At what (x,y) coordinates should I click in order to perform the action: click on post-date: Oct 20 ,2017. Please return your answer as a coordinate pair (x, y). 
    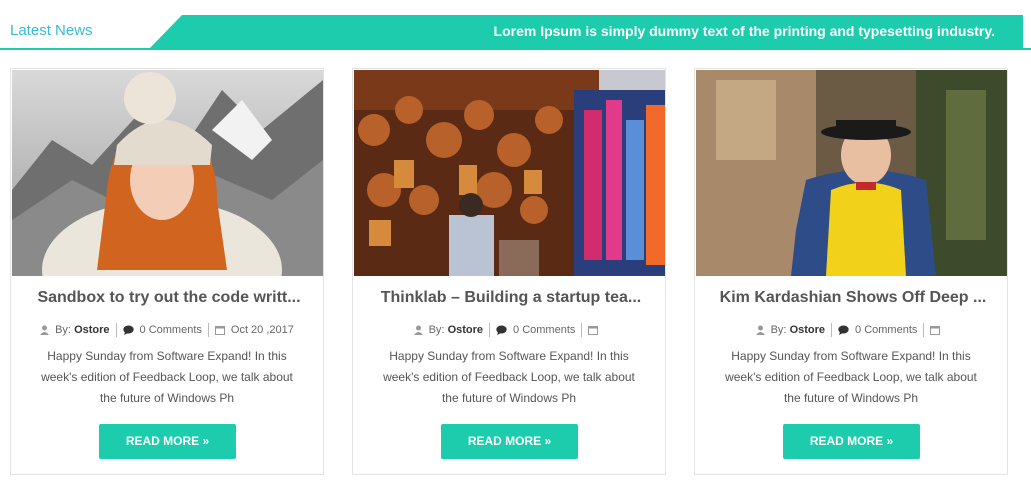
    Looking at the image, I should click on (262, 330).